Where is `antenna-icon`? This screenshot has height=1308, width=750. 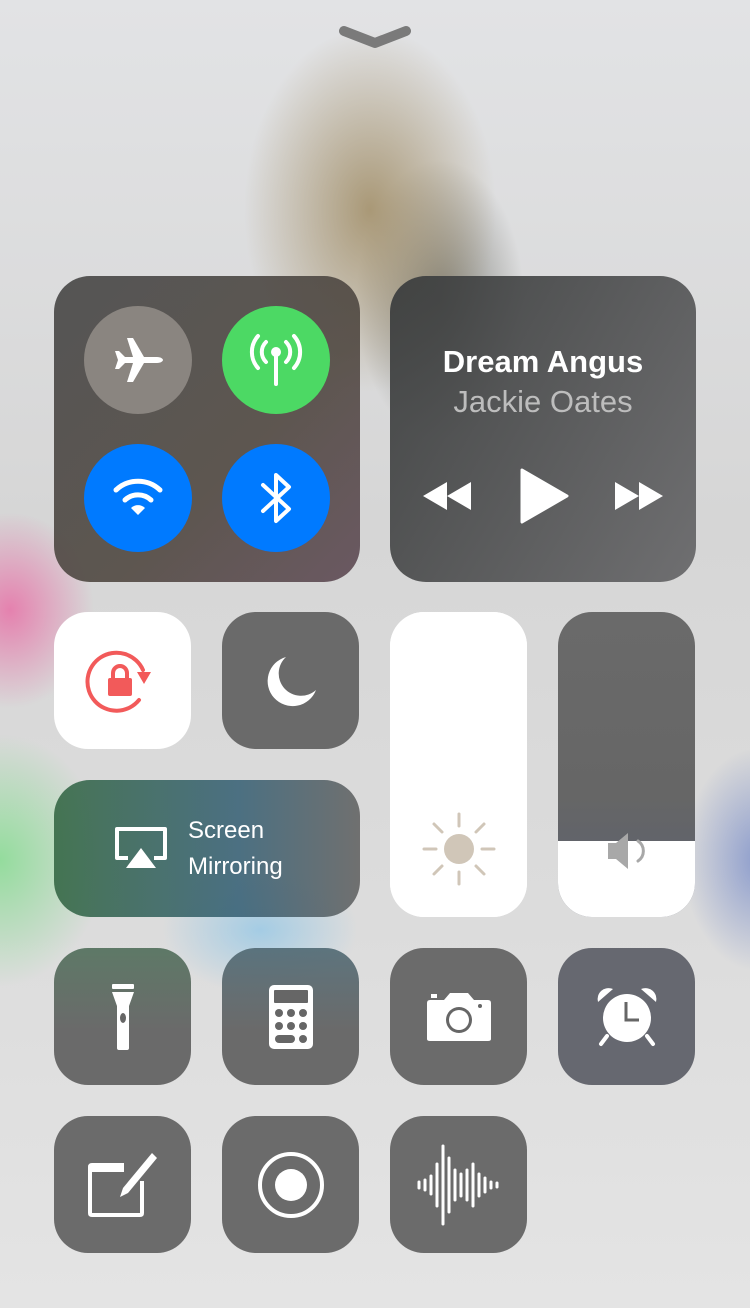 antenna-icon is located at coordinates (276, 360).